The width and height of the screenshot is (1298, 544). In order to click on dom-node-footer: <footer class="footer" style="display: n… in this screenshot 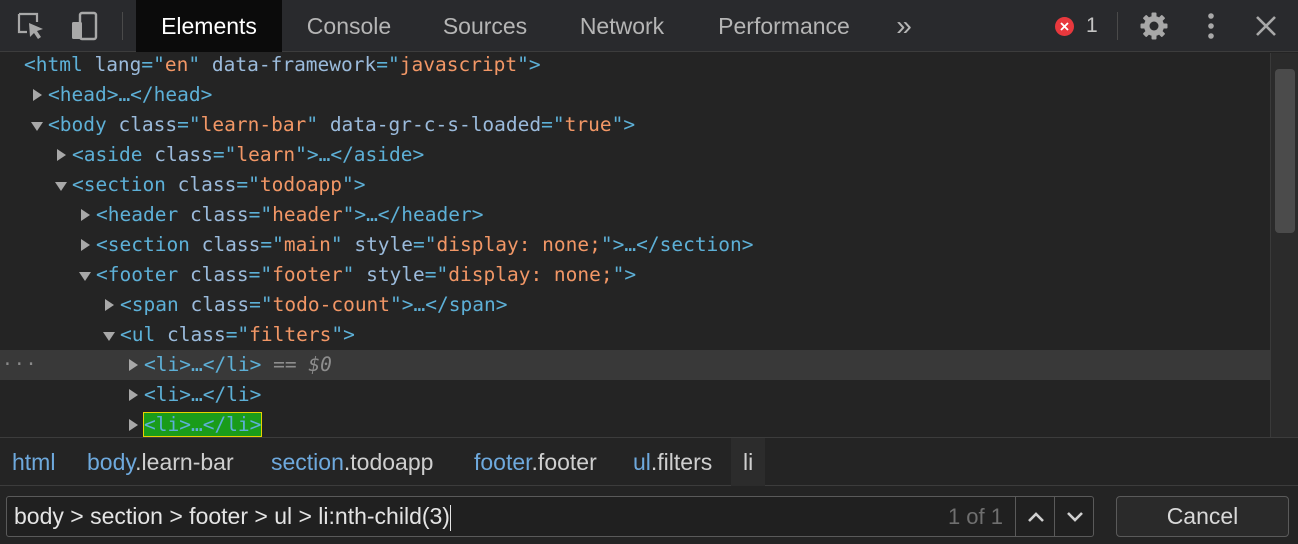, I will do `click(635, 275)`.